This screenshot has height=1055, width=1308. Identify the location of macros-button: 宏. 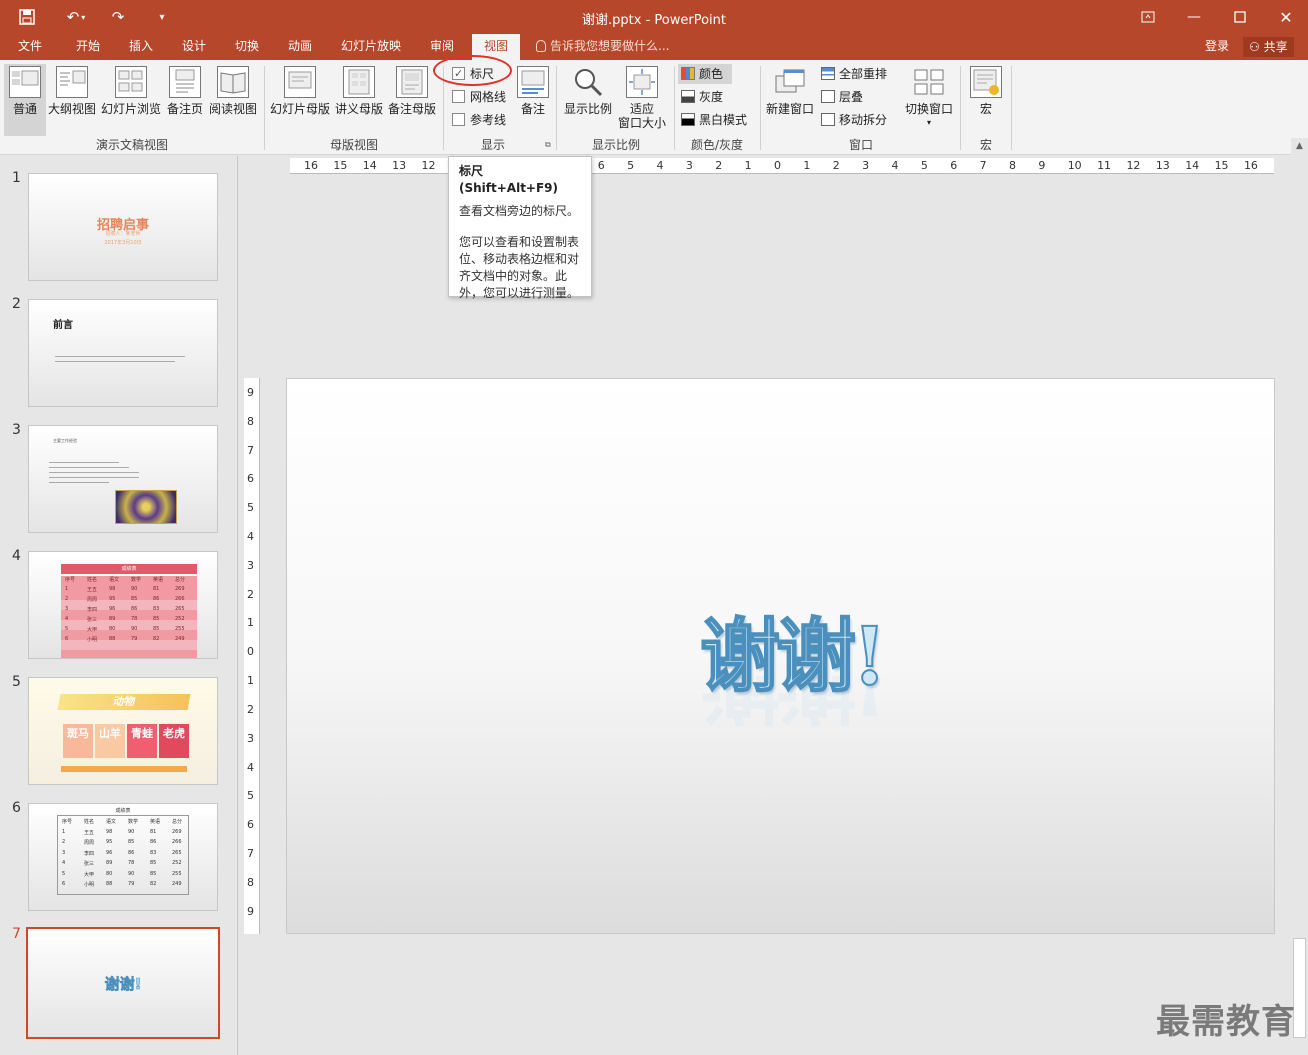
(986, 100).